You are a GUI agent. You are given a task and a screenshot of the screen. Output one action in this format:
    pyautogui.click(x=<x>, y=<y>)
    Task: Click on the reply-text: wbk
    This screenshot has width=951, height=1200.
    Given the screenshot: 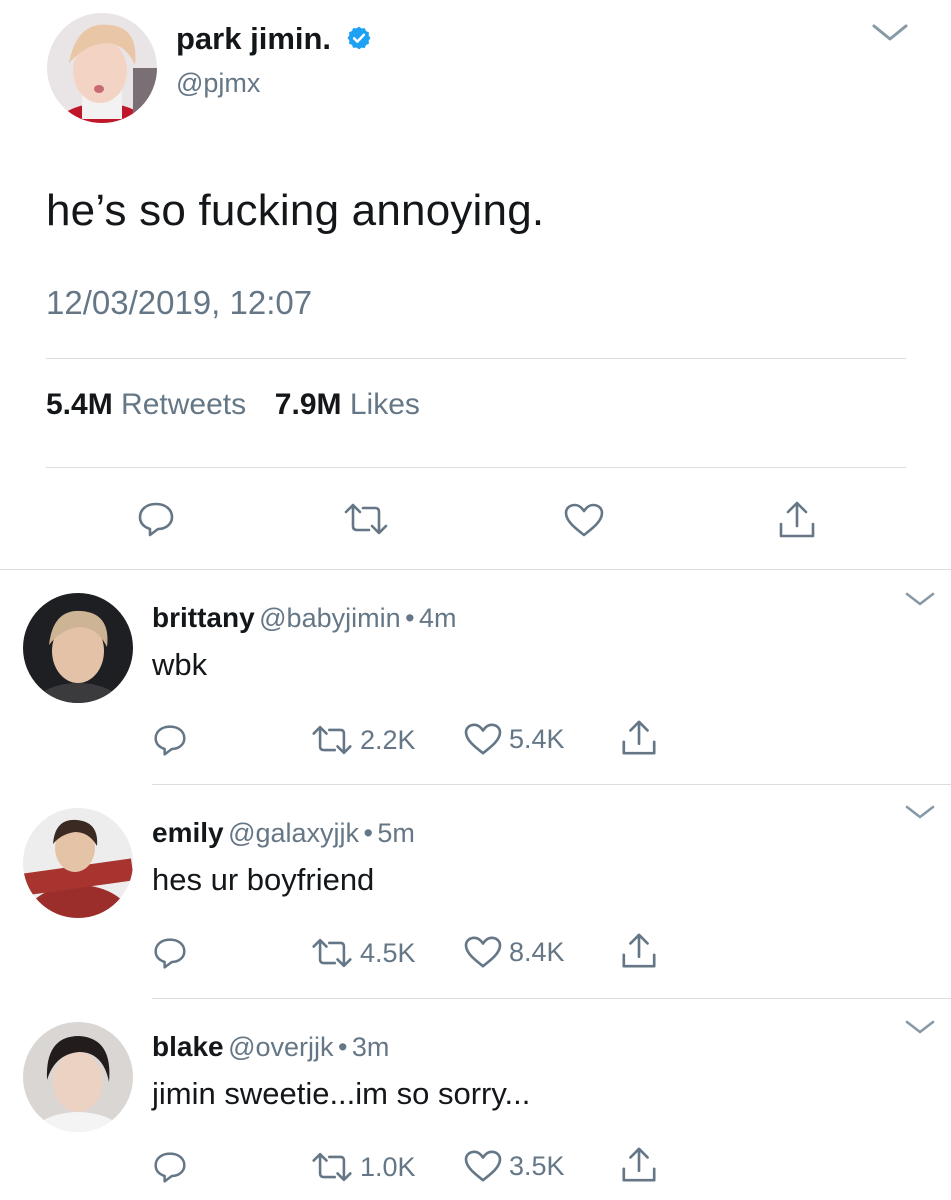 What is the action you would take?
    pyautogui.click(x=180, y=664)
    